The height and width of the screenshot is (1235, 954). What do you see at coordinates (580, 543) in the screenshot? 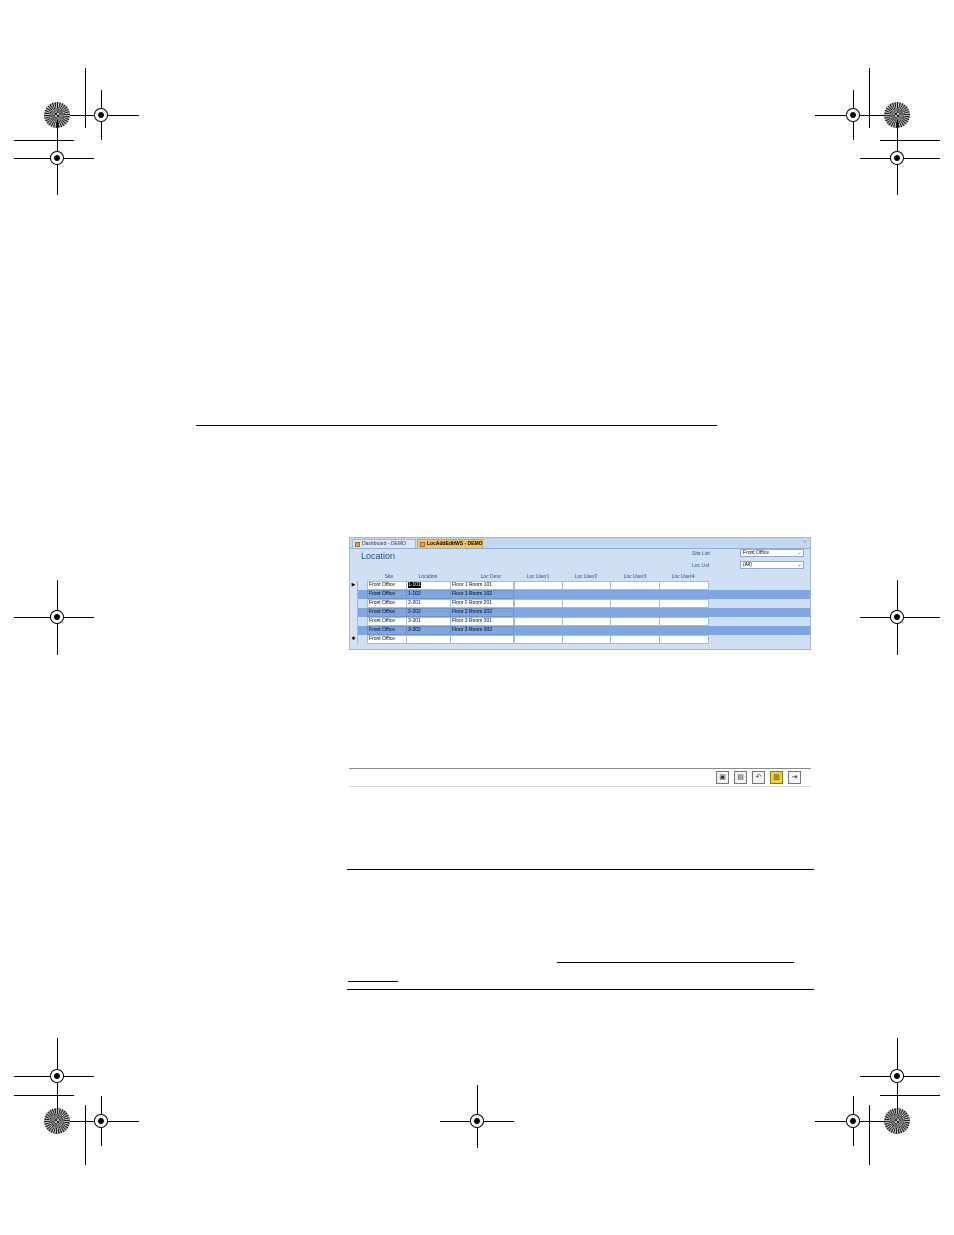
I see `document-tabs: Dashboard - DEMO LocAddEditWS - DEMO ×` at bounding box center [580, 543].